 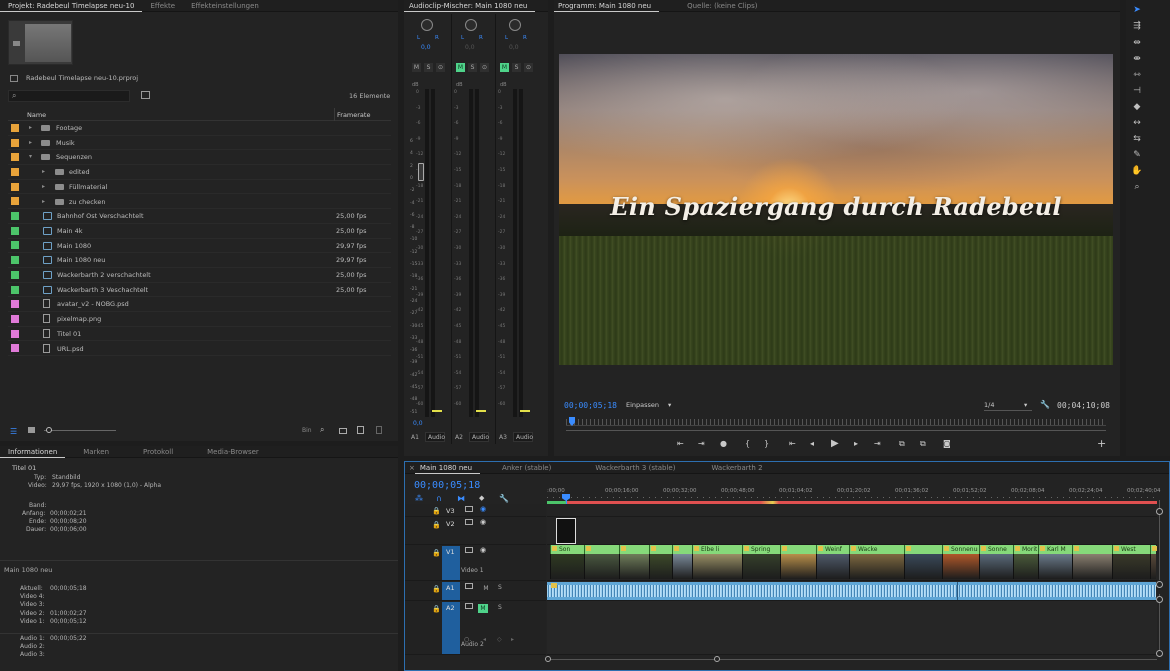 What do you see at coordinates (199, 319) in the screenshot?
I see `project-list-item: pixelmap.png` at bounding box center [199, 319].